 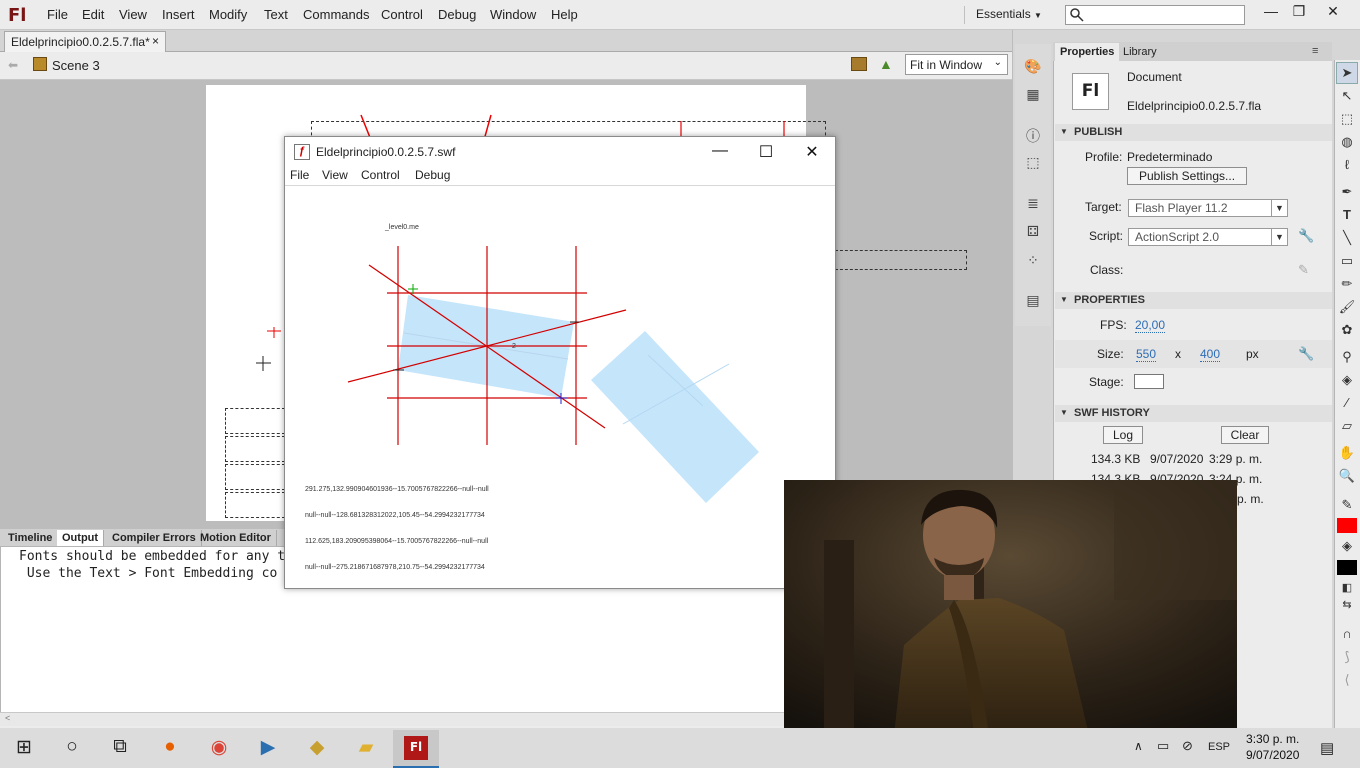 I want to click on tab-library: Library, so click(x=1140, y=52).